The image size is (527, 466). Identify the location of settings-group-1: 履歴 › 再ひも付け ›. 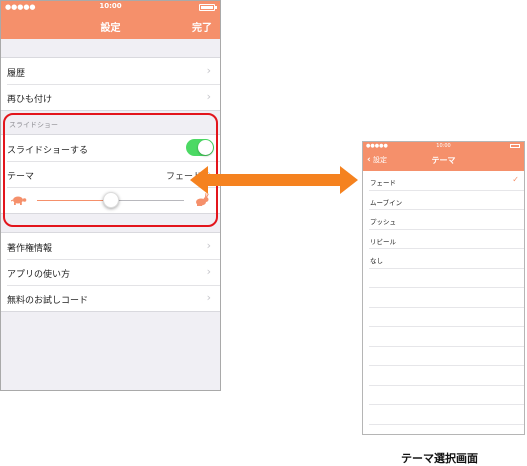
(110, 84).